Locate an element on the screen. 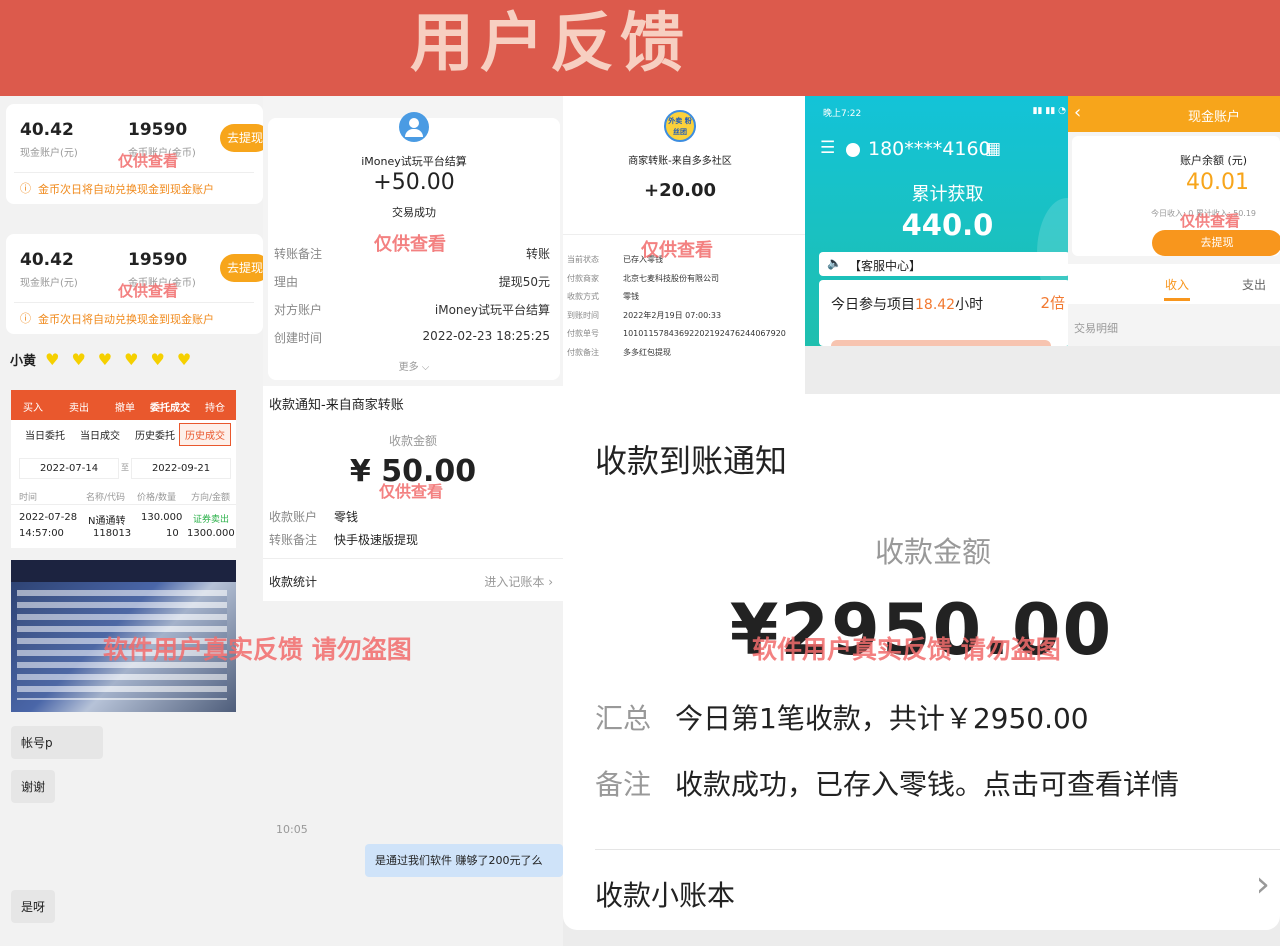 Image resolution: width=1280 pixels, height=946 pixels. row-value: 零钱 is located at coordinates (631, 296).